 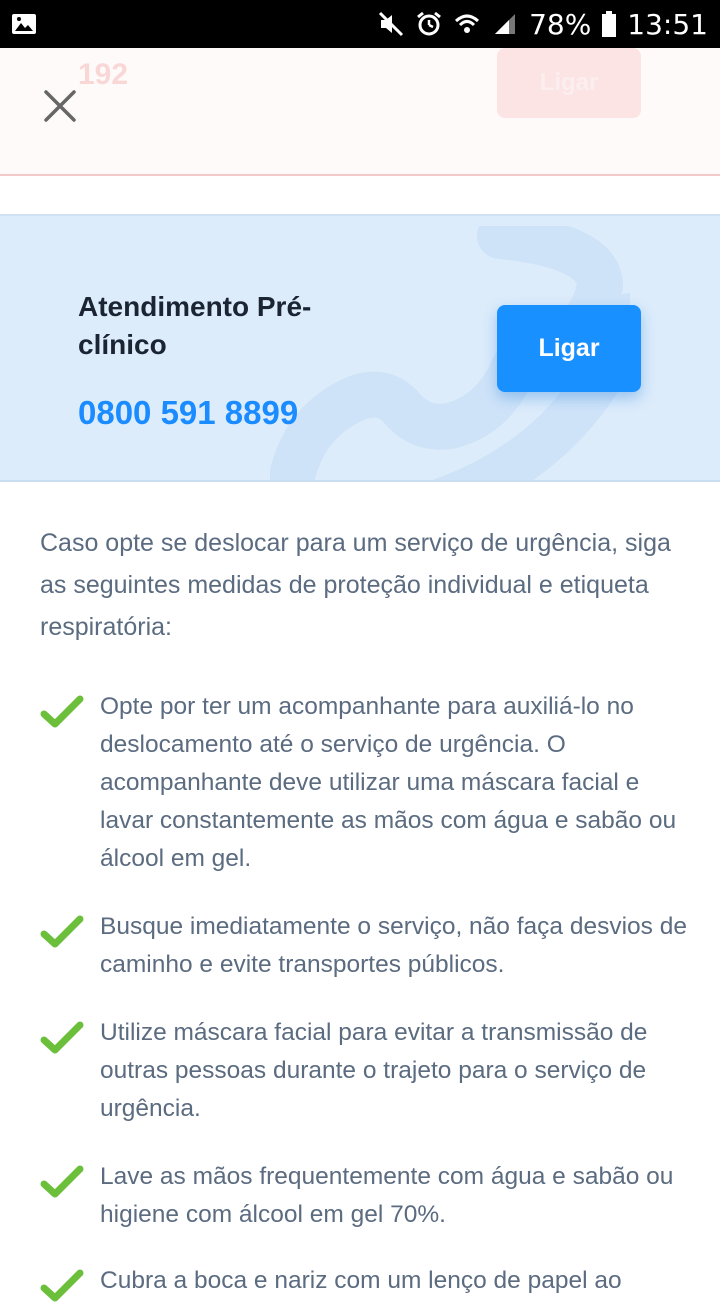 I want to click on status-bar: 78% 13:51, so click(x=360, y=24).